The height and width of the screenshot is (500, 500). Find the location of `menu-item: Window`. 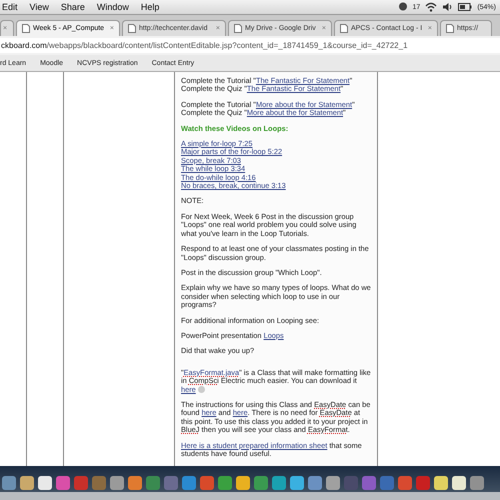

menu-item: Window is located at coordinates (112, 7).